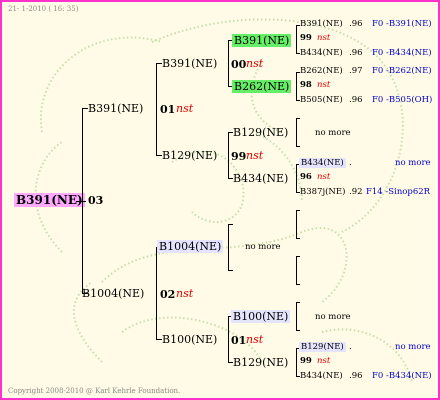 The height and width of the screenshot is (400, 440). What do you see at coordinates (321, 24) in the screenshot?
I see `gen4-bee-1: B391(NE)` at bounding box center [321, 24].